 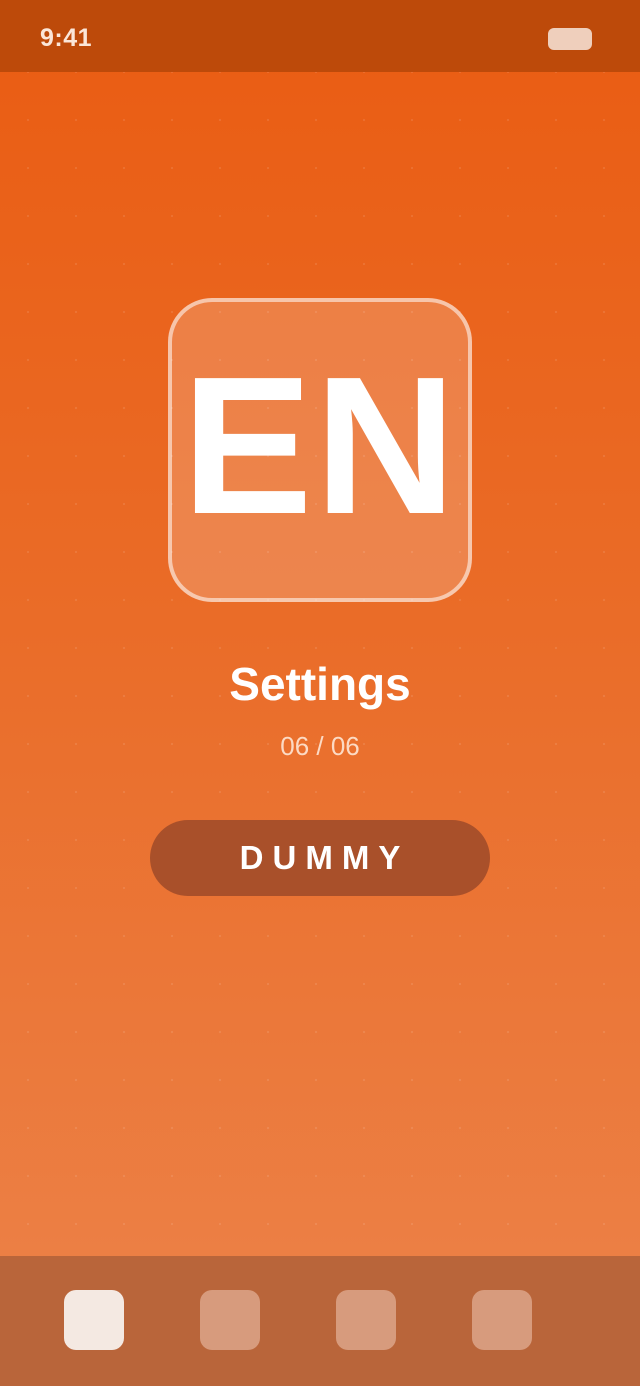 I want to click on status-time: 9:41, so click(x=66, y=38).